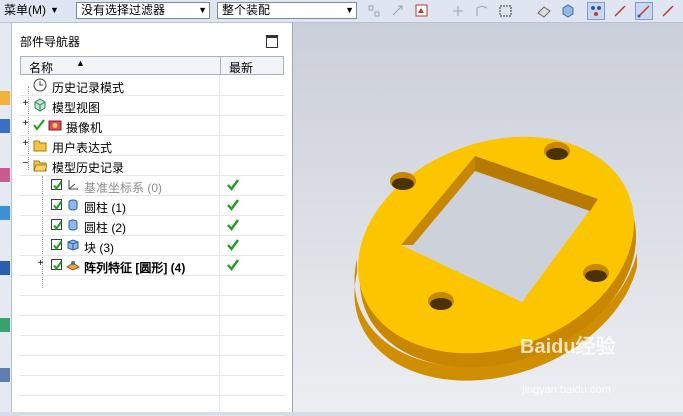  Describe the element at coordinates (272, 41) in the screenshot. I see `maximize-icon` at that location.